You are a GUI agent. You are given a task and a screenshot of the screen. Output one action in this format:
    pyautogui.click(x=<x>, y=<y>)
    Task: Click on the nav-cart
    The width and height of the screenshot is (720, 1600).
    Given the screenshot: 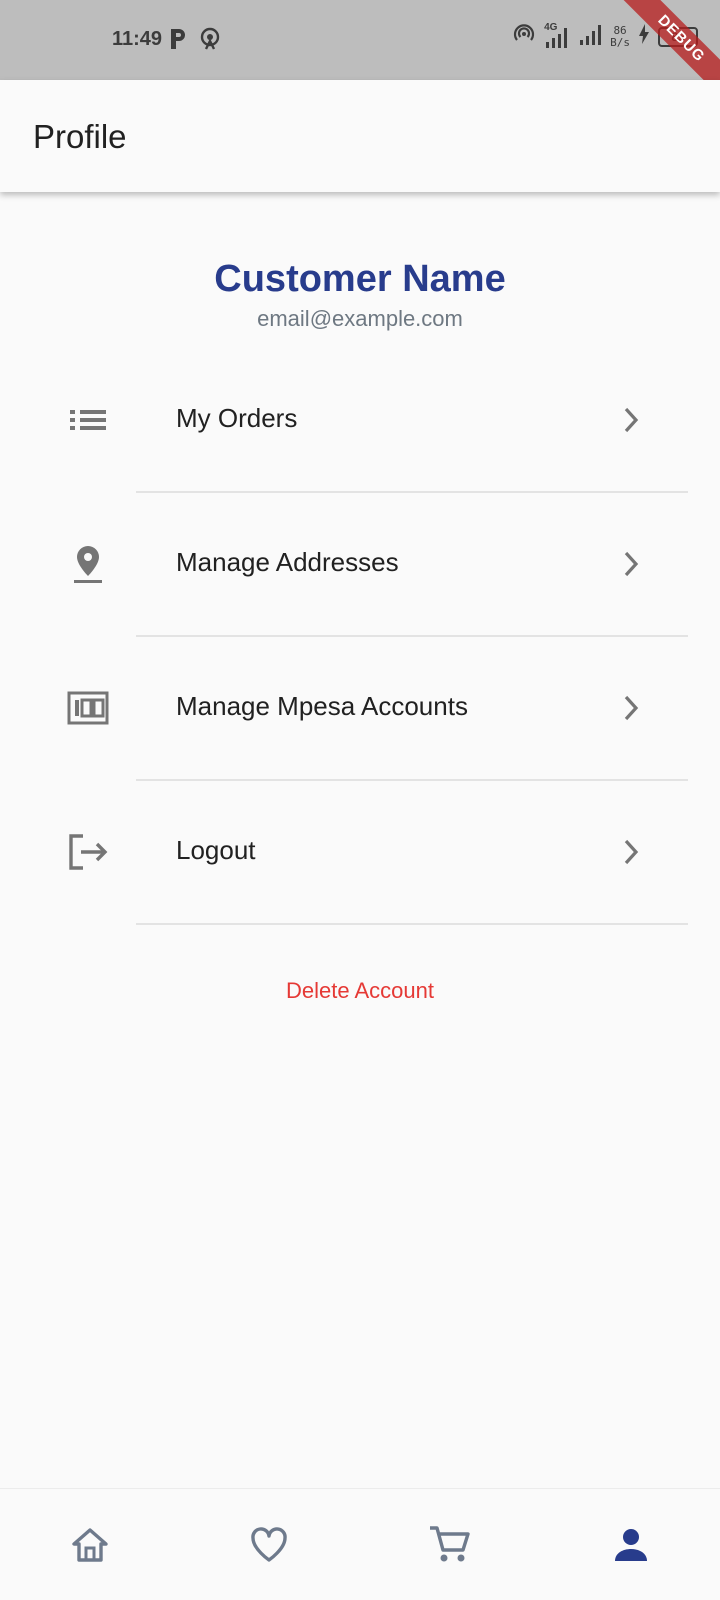 What is the action you would take?
    pyautogui.click(x=449, y=1547)
    